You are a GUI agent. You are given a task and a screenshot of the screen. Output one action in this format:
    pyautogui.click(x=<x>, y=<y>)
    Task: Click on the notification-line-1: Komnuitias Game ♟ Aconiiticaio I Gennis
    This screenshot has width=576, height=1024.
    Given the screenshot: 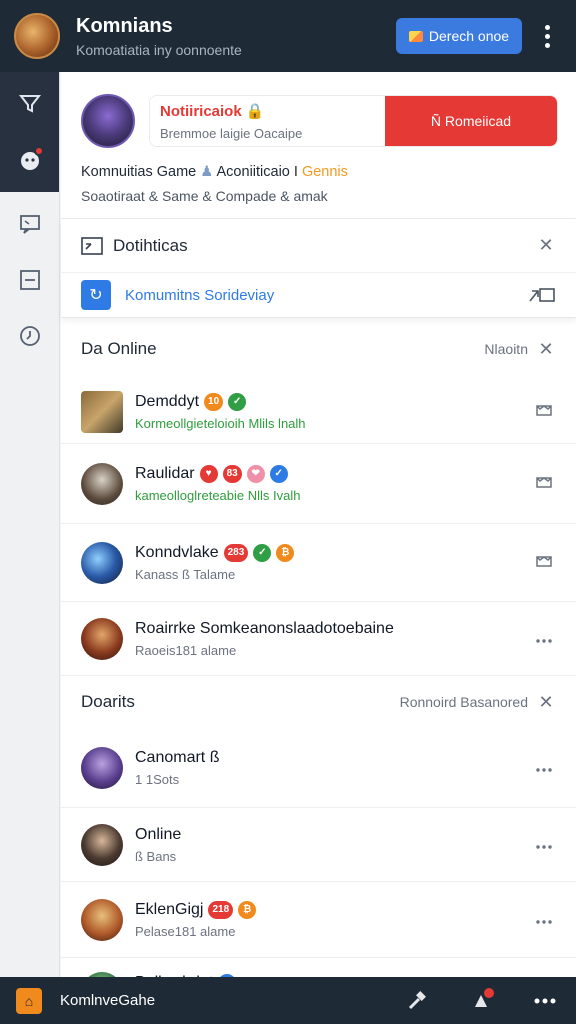 What is the action you would take?
    pyautogui.click(x=214, y=172)
    